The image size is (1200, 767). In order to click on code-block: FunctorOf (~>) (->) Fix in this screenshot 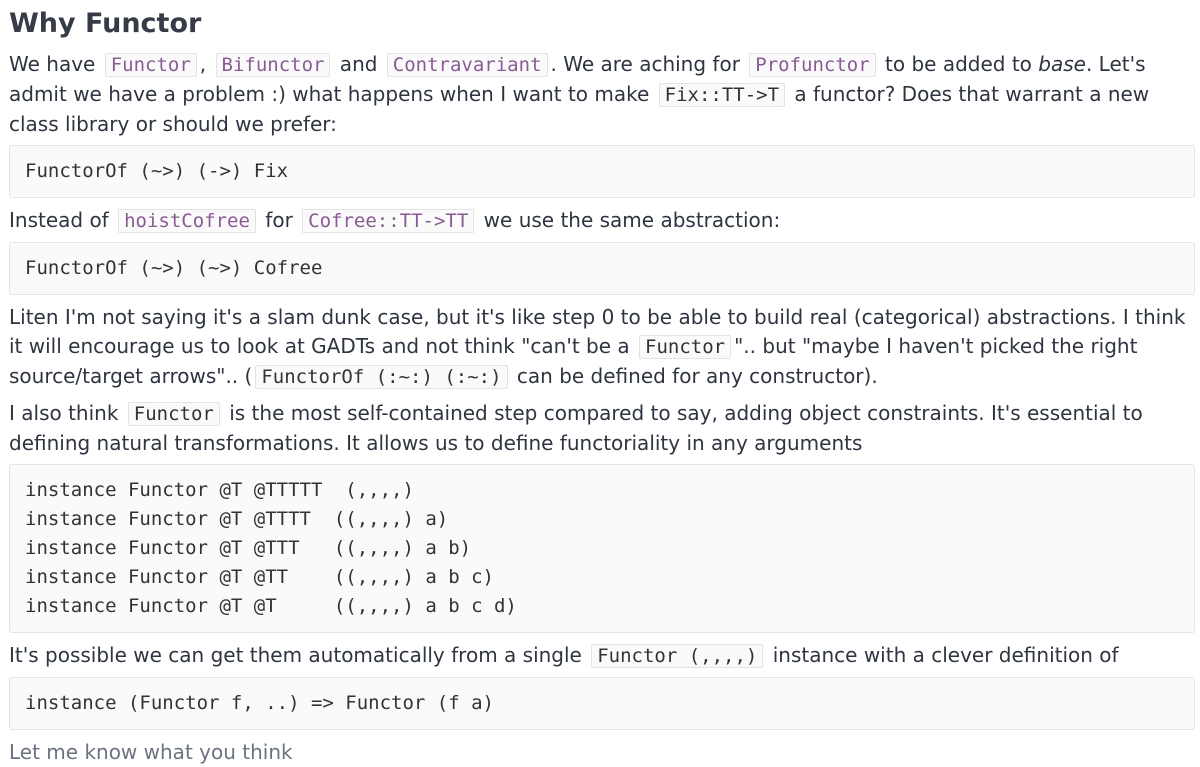, I will do `click(602, 171)`.